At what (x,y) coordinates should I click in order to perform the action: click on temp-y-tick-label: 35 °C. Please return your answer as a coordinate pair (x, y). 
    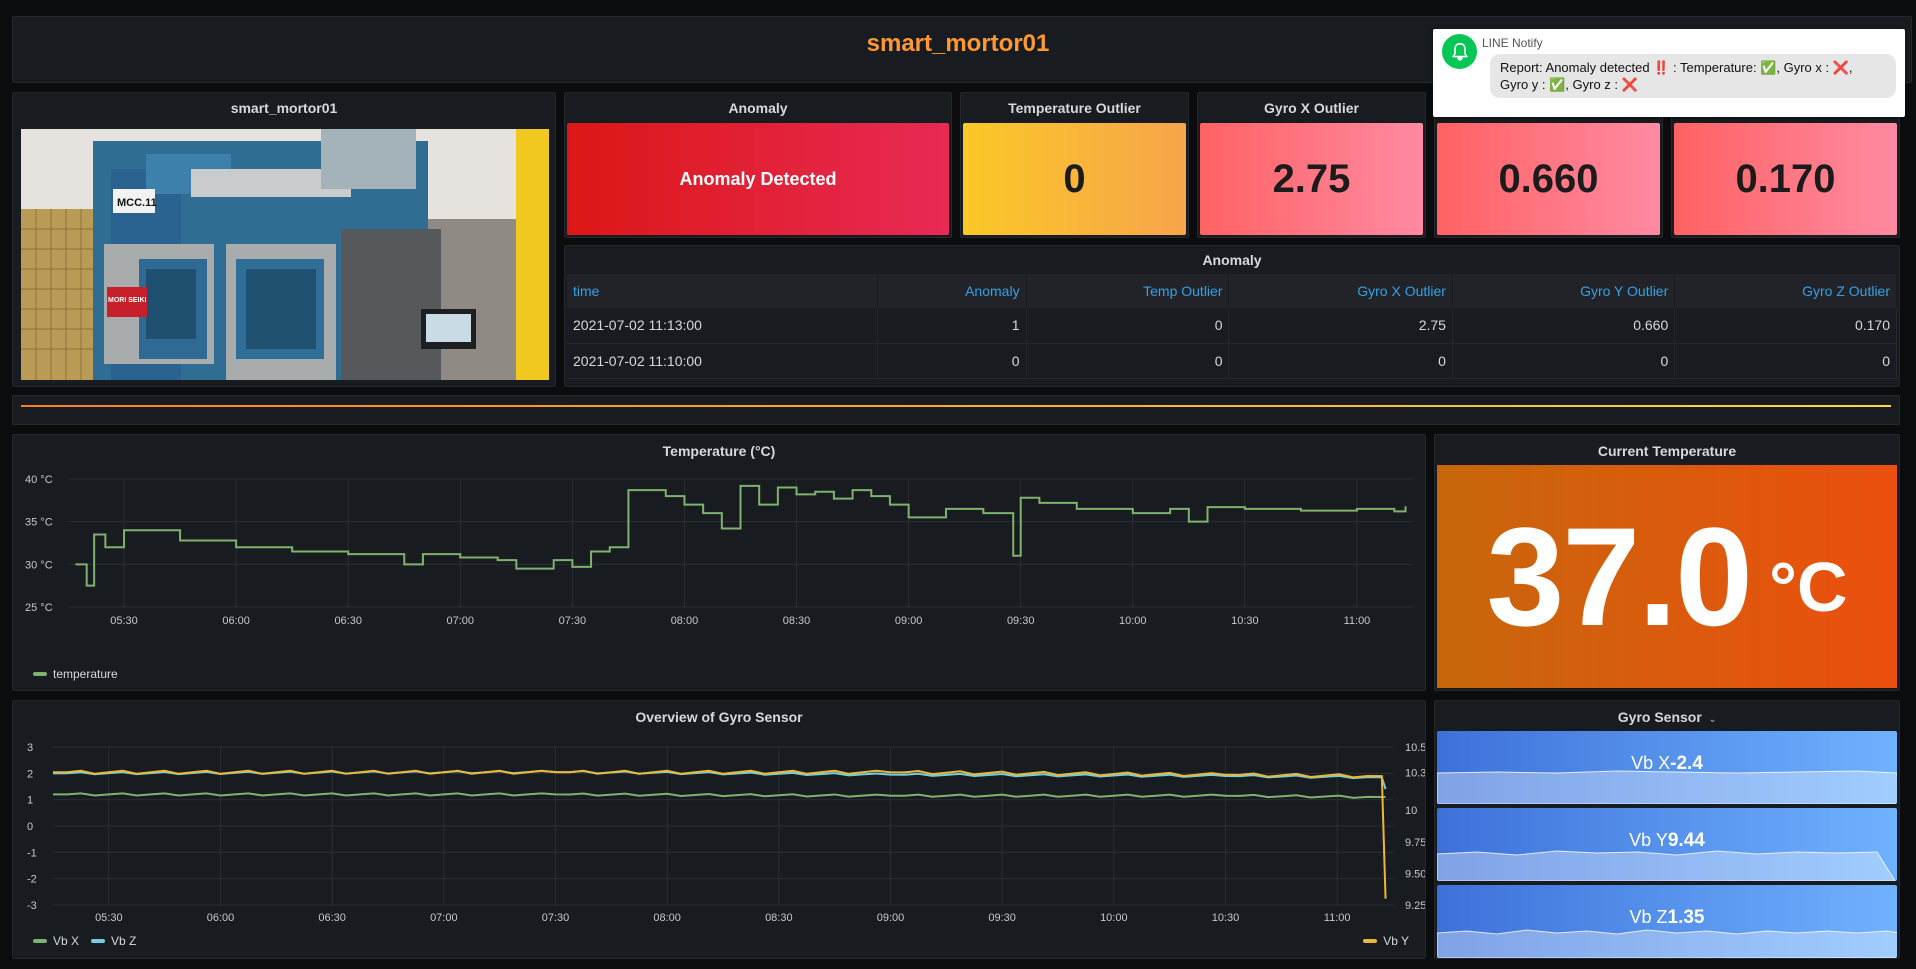
    Looking at the image, I should click on (39, 523).